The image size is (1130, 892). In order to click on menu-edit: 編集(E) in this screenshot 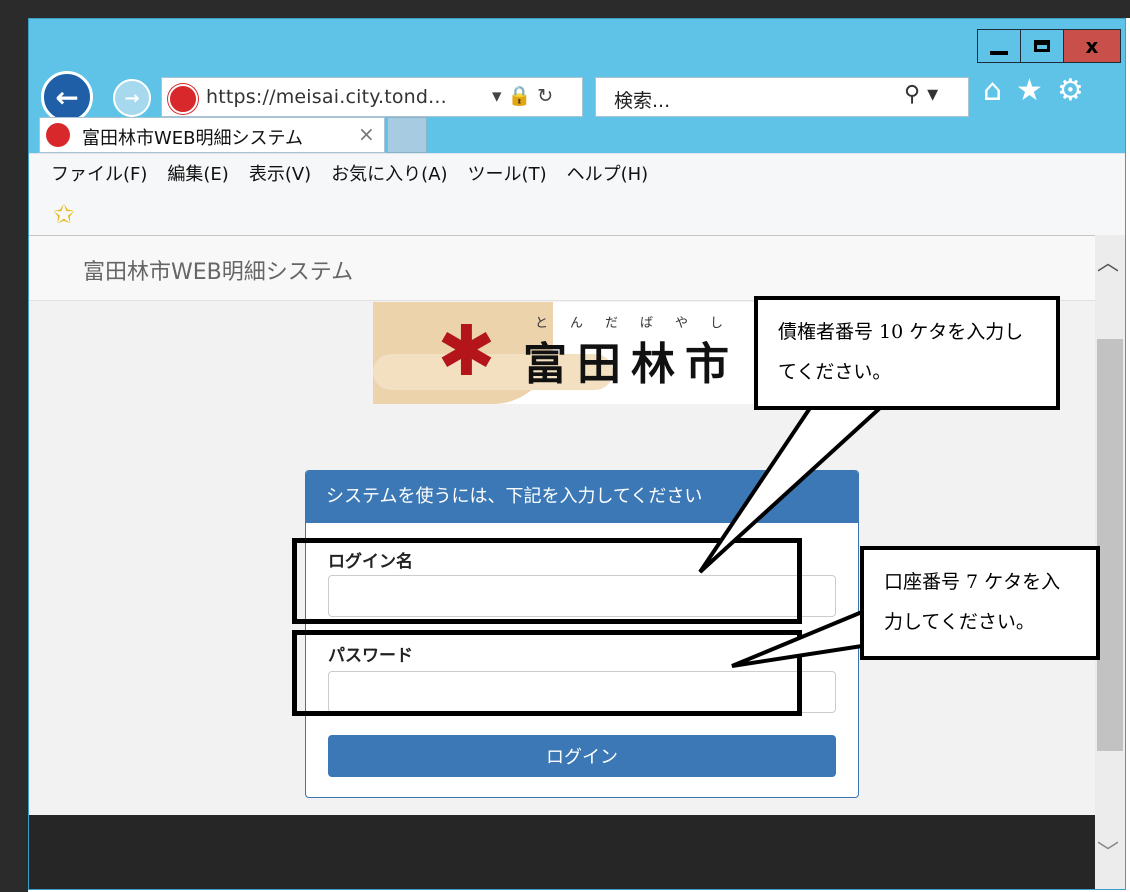, I will do `click(197, 173)`.